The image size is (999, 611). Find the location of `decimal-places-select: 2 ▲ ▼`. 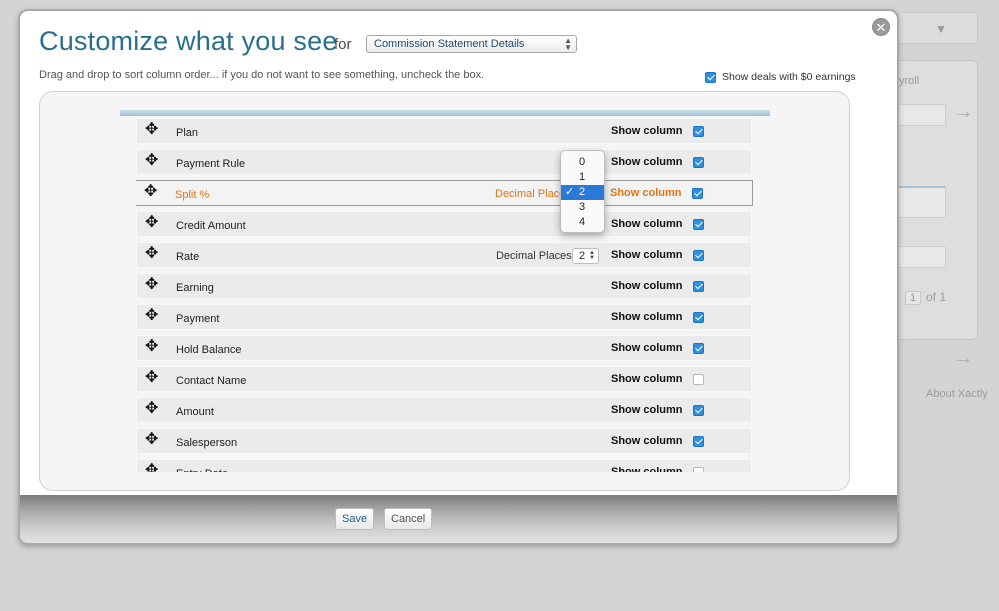

decimal-places-select: 2 ▲ ▼ is located at coordinates (585, 256).